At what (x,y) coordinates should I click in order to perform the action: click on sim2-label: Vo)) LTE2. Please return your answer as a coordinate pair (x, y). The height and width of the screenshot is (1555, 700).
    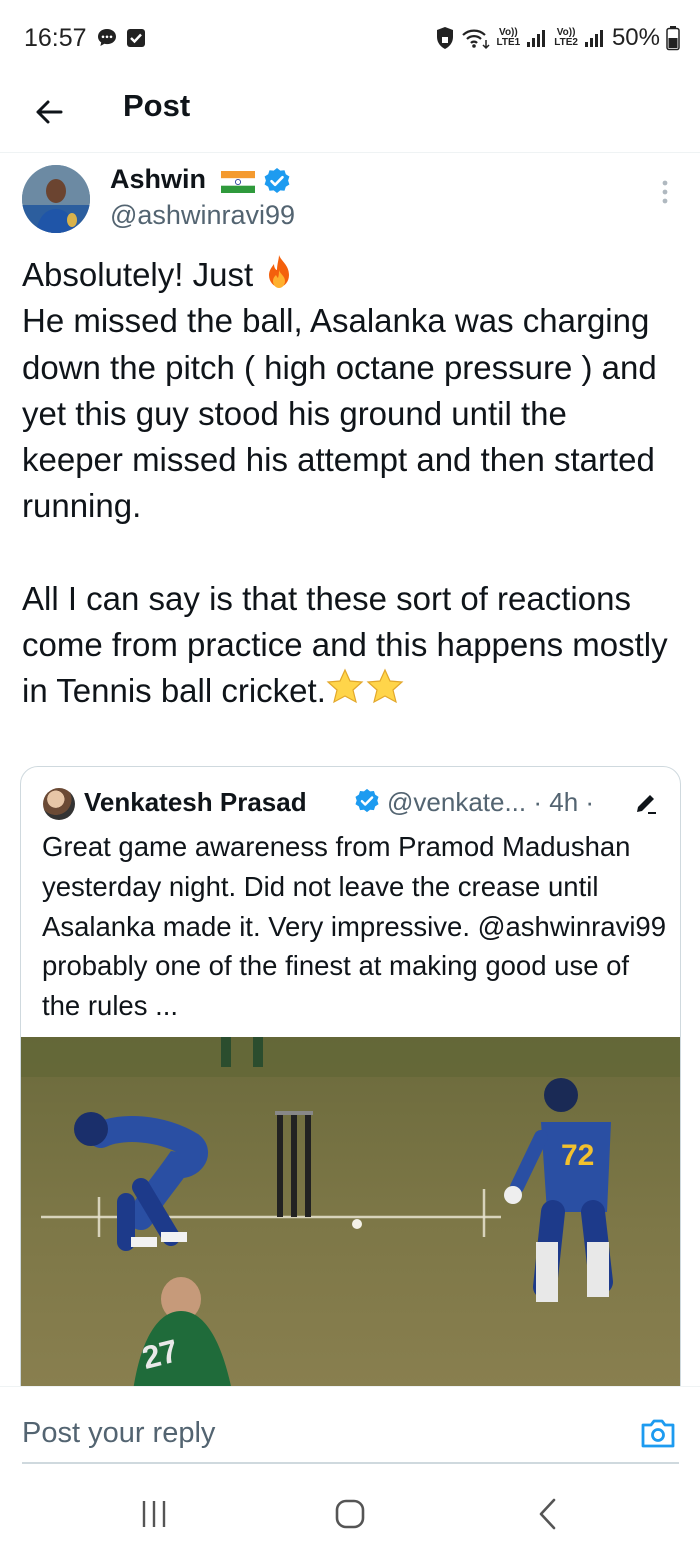
    Looking at the image, I should click on (566, 37).